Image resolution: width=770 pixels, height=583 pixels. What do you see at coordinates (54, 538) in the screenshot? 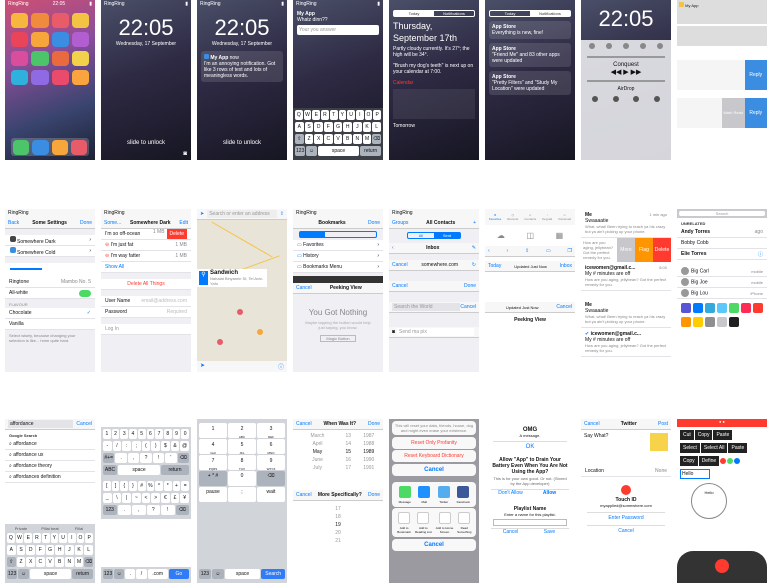
I see `key: Y` at bounding box center [54, 538].